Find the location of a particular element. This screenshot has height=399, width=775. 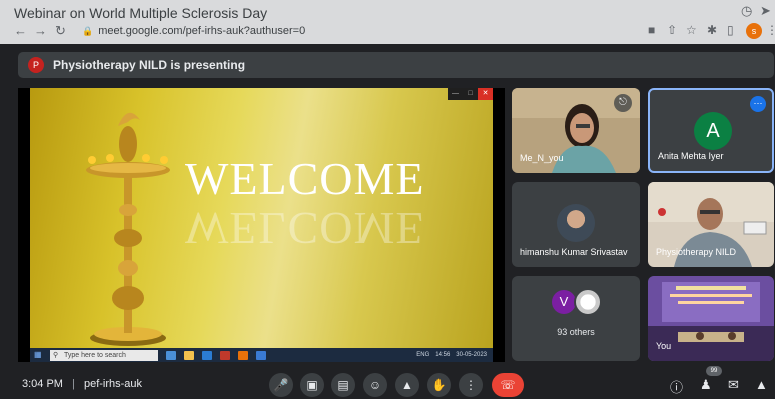

close-icon: ✕ is located at coordinates (485, 94).